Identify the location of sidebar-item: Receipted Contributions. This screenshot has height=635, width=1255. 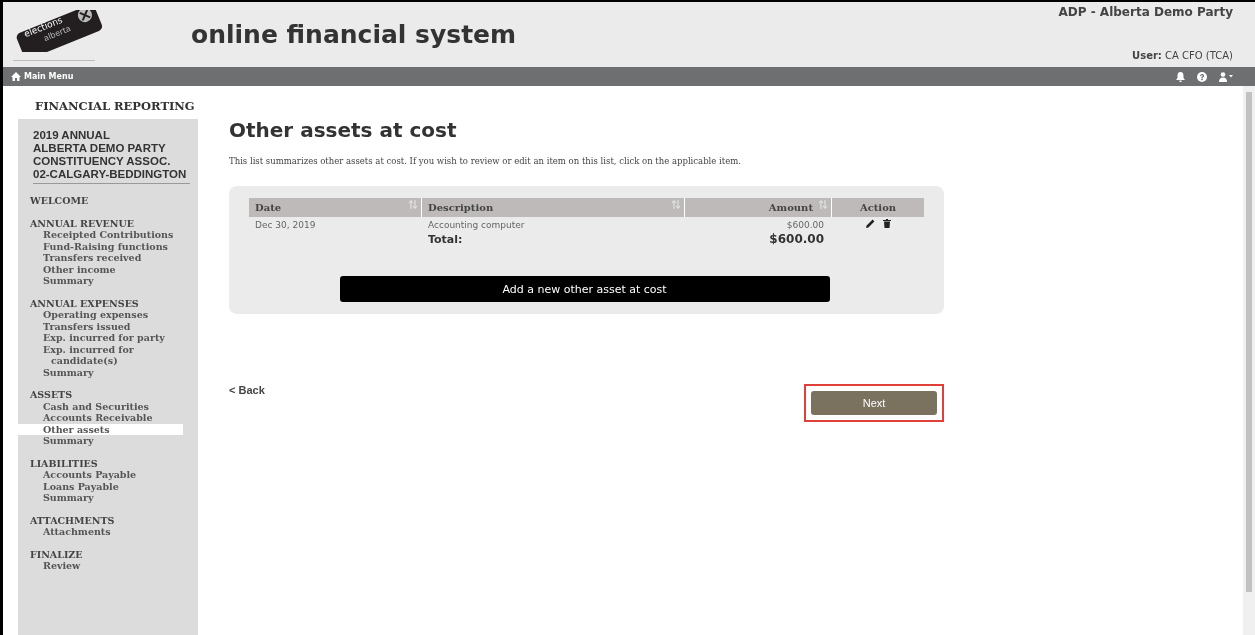
(100, 235).